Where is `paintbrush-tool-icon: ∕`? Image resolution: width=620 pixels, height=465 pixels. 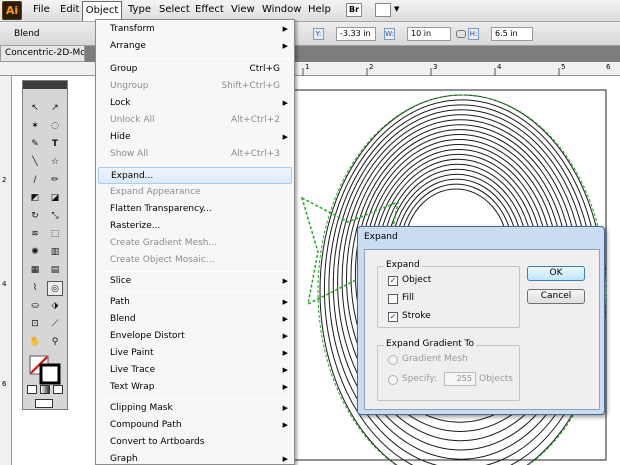
paintbrush-tool-icon: ∕ is located at coordinates (35, 180).